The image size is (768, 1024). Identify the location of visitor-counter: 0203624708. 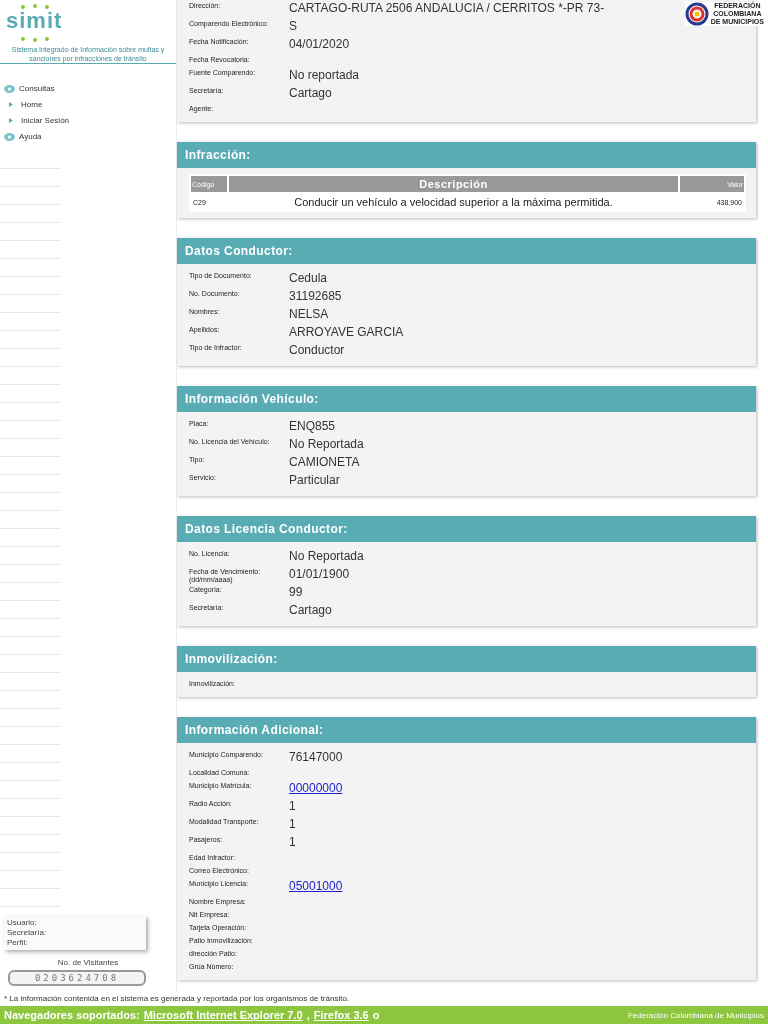
(77, 978).